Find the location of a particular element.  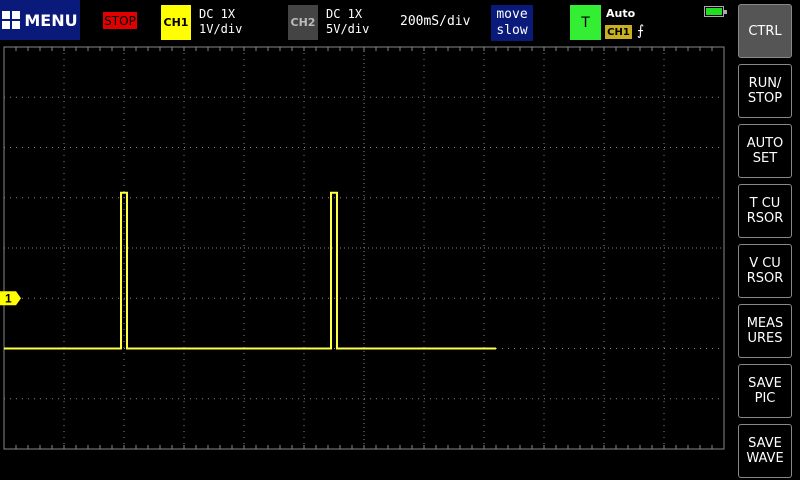

ch2-scale: 5V/div is located at coordinates (348, 29).